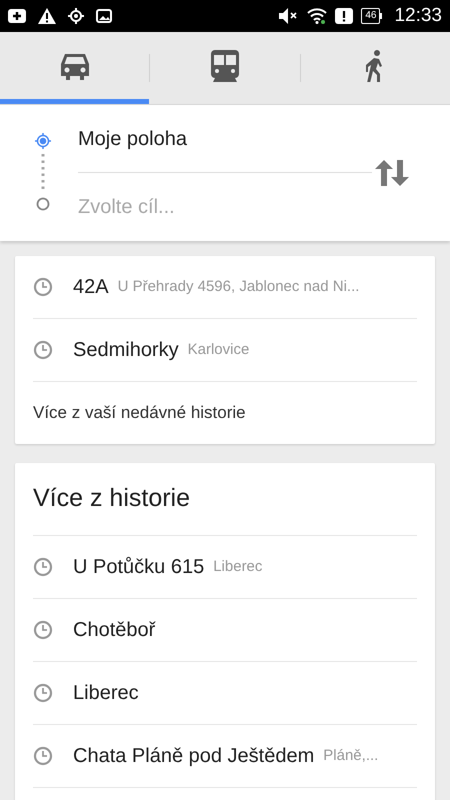 This screenshot has height=800, width=450. What do you see at coordinates (43, 204) in the screenshot?
I see `destination-icon` at bounding box center [43, 204].